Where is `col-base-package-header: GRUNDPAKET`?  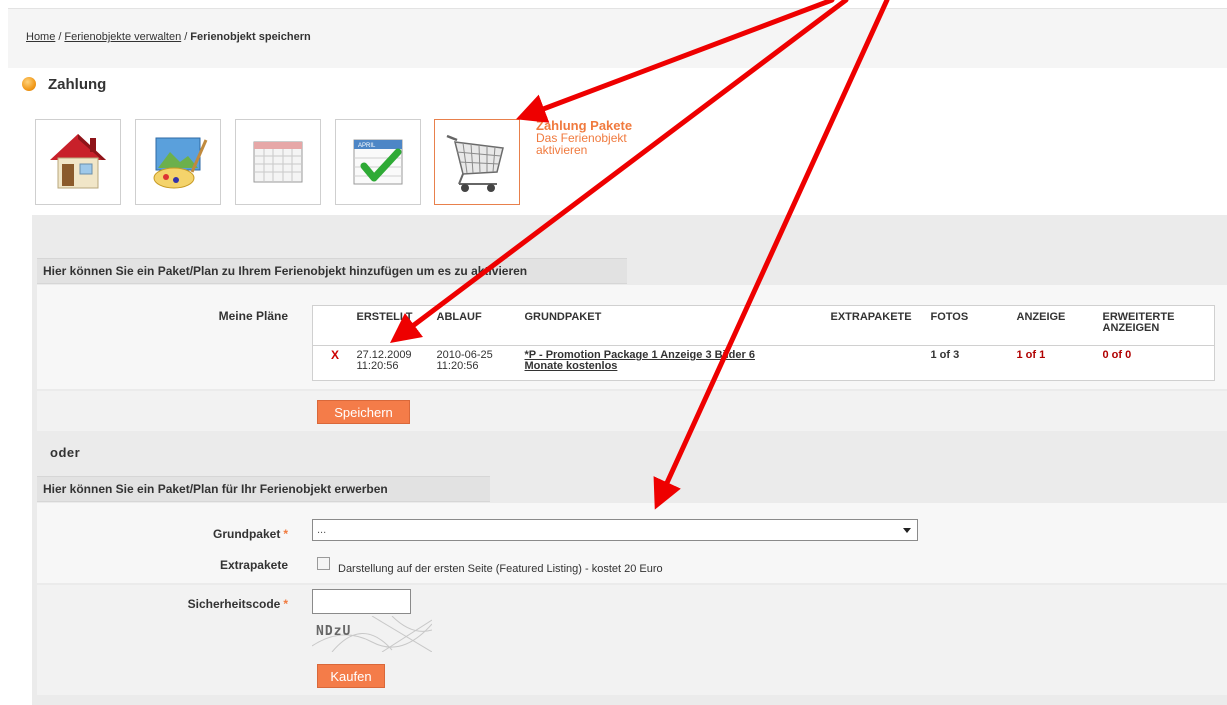
col-base-package-header: GRUNDPAKET is located at coordinates (563, 317).